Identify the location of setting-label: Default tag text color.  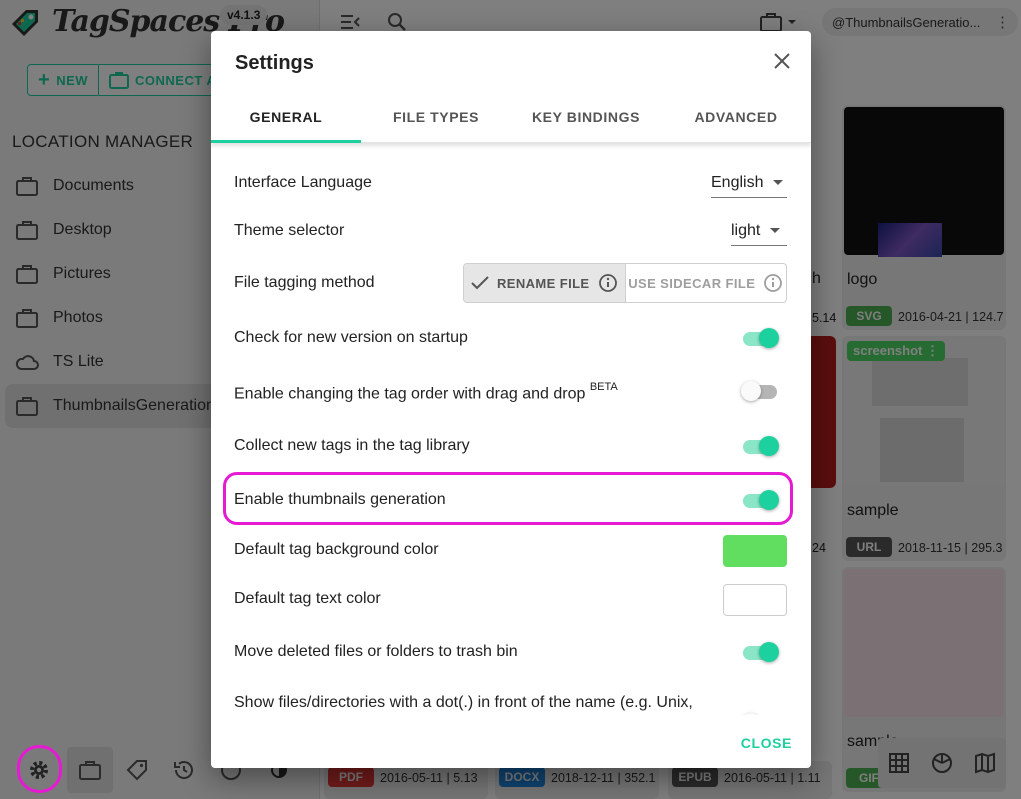
(307, 598).